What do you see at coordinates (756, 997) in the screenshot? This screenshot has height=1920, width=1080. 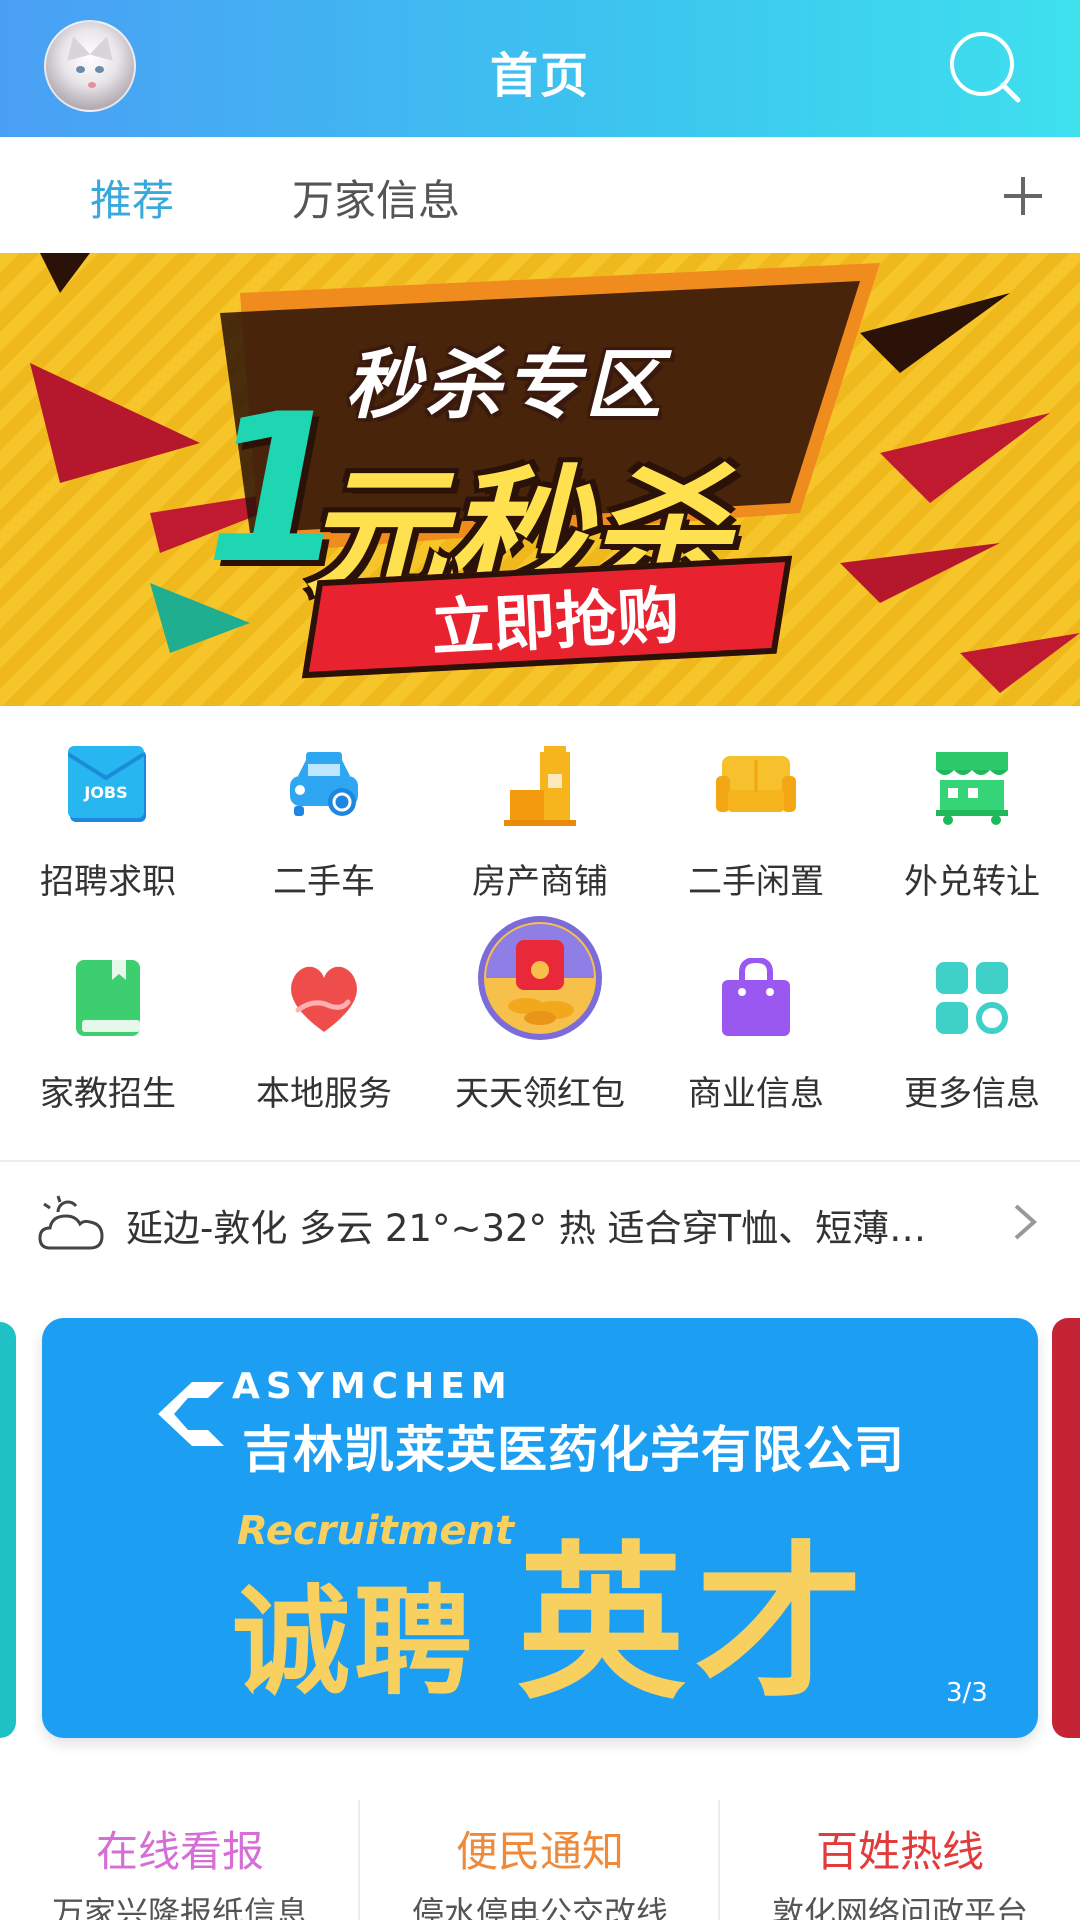 I see `shopping-bag-icon` at bounding box center [756, 997].